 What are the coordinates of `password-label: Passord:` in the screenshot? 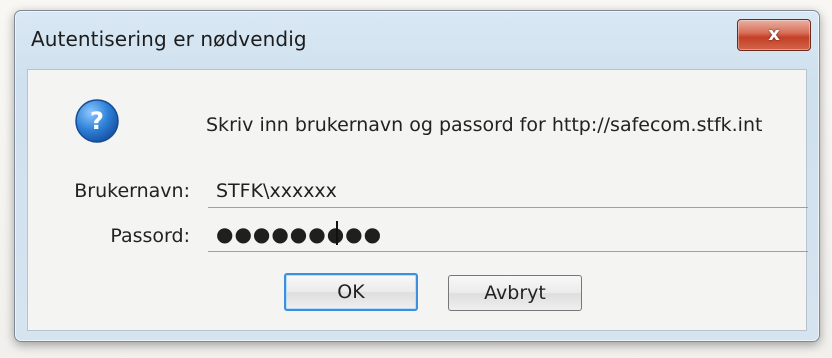 It's located at (150, 236).